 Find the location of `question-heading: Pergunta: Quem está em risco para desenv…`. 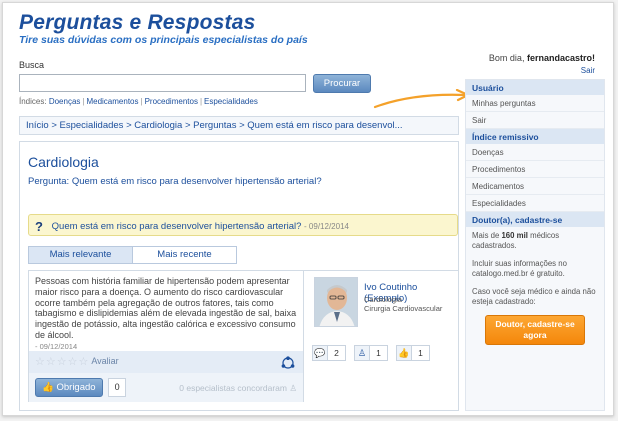

question-heading: Pergunta: Quem está em risco para desenv… is located at coordinates (175, 181).